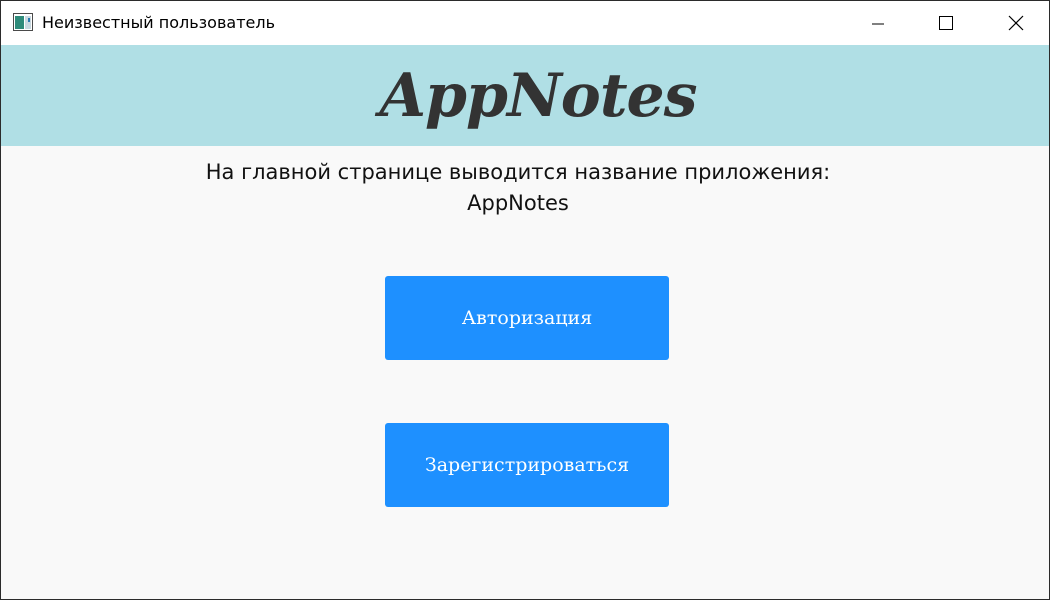  I want to click on close-icon, so click(1016, 23).